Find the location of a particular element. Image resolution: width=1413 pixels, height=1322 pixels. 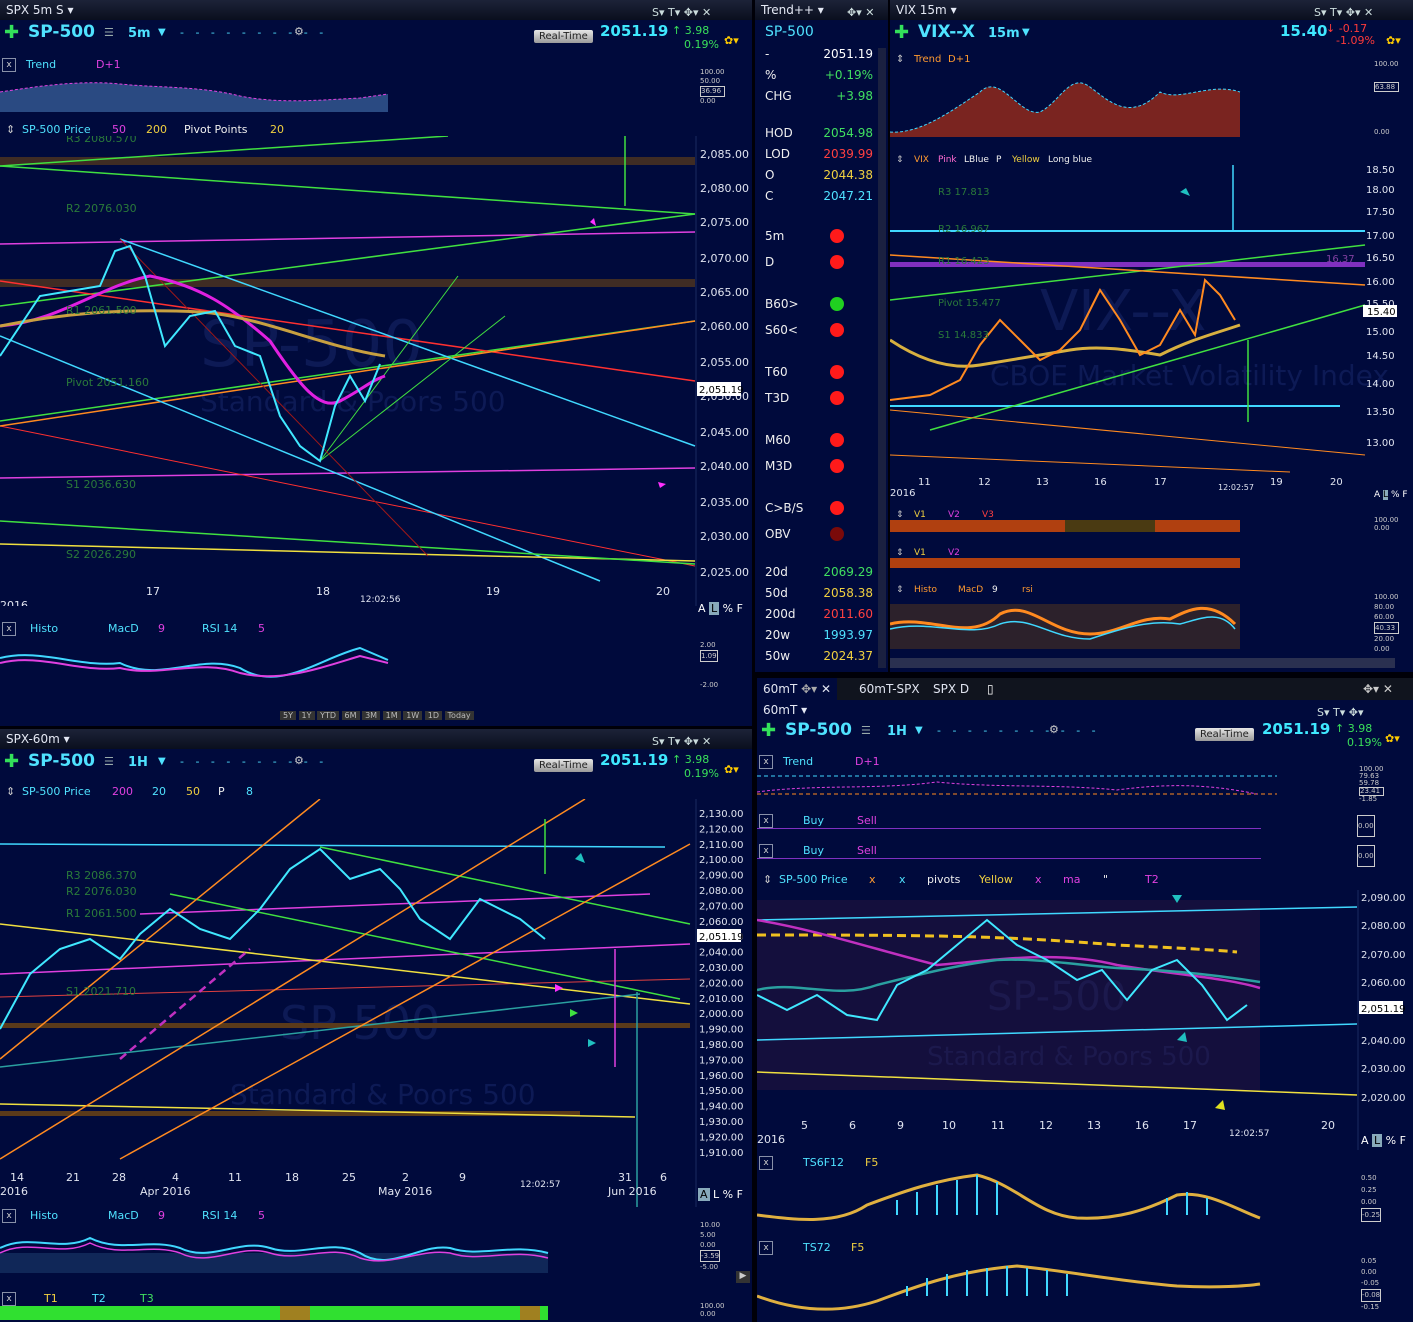

svg-text: 2016 is located at coordinates (14, 602).